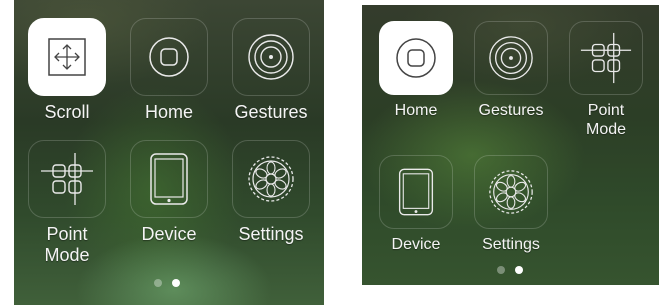 This screenshot has height=305, width=665. Describe the element at coordinates (67, 112) in the screenshot. I see `scroll-label: Scroll` at that location.